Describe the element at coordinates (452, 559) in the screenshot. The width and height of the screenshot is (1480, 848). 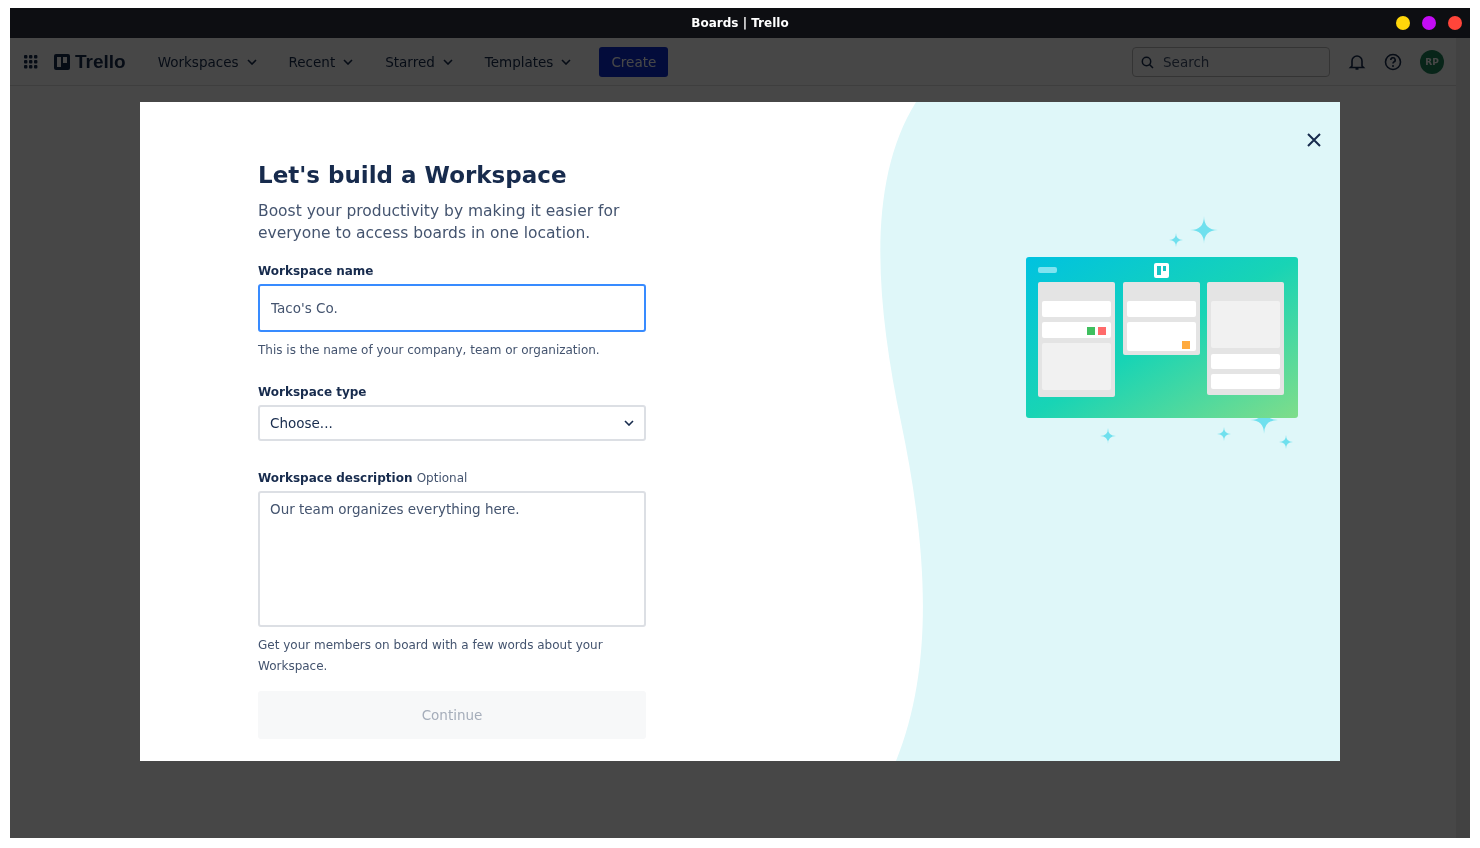
I see `description-field: Our team organizes everything here.` at that location.